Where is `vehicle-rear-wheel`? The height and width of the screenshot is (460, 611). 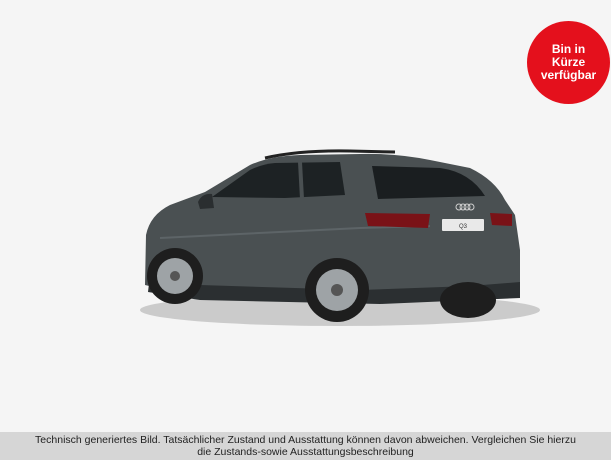
vehicle-rear-wheel is located at coordinates (175, 276).